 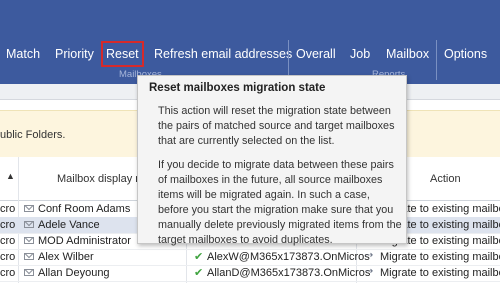 What do you see at coordinates (440, 273) in the screenshot?
I see `row-action: Migrate to existing mailbo` at bounding box center [440, 273].